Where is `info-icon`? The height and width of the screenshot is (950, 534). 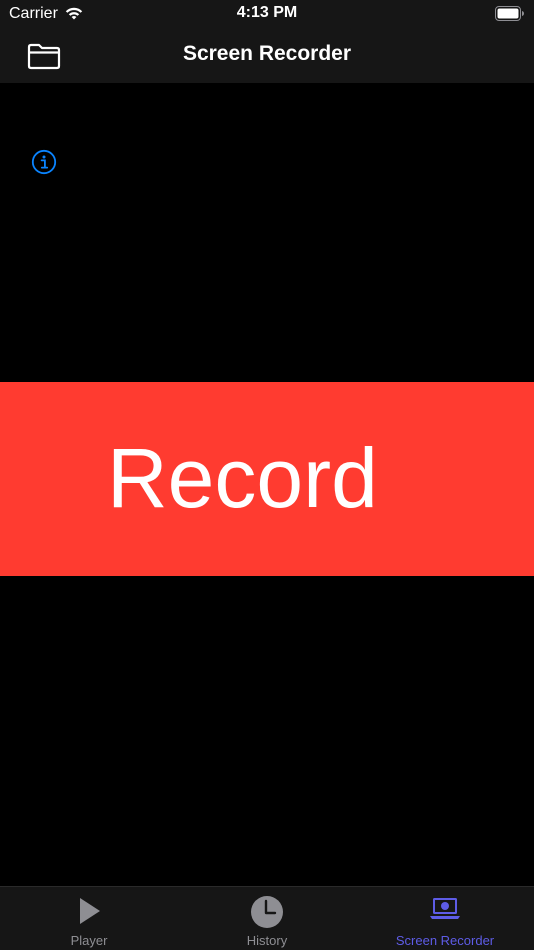 info-icon is located at coordinates (44, 162).